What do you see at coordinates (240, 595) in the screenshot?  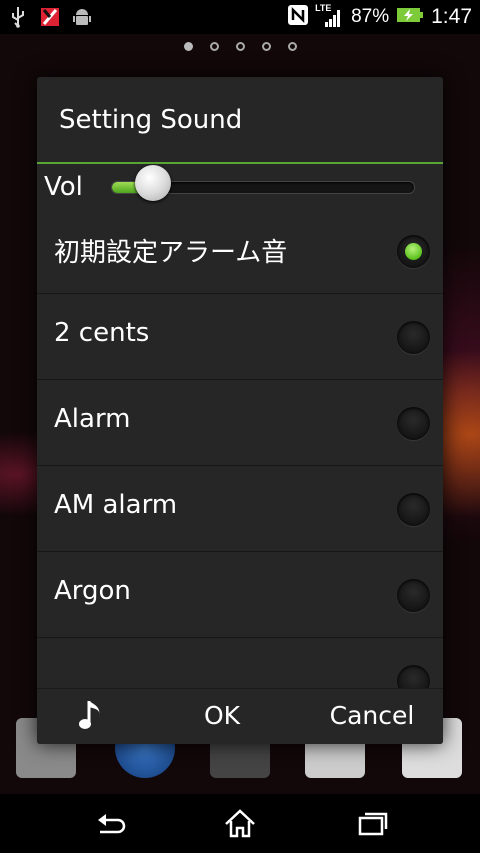 I see `list-item: Argon` at bounding box center [240, 595].